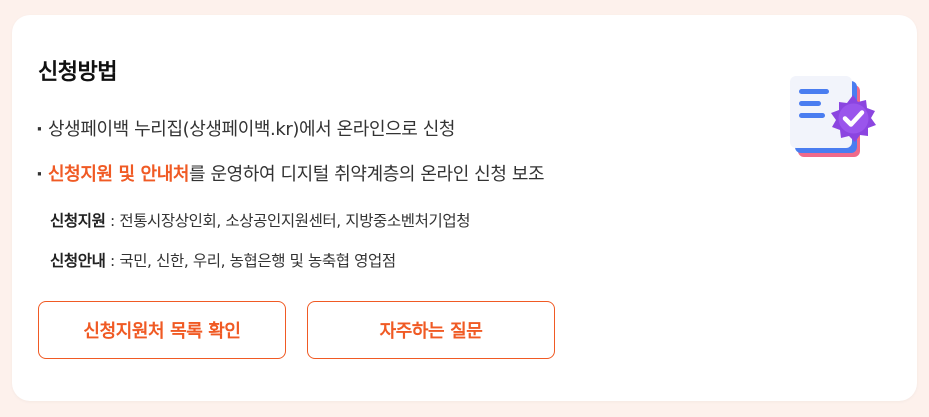  I want to click on bullet-text: 를 운영하여 디지털 취약계층의 온라인 신청 보조, so click(367, 174).